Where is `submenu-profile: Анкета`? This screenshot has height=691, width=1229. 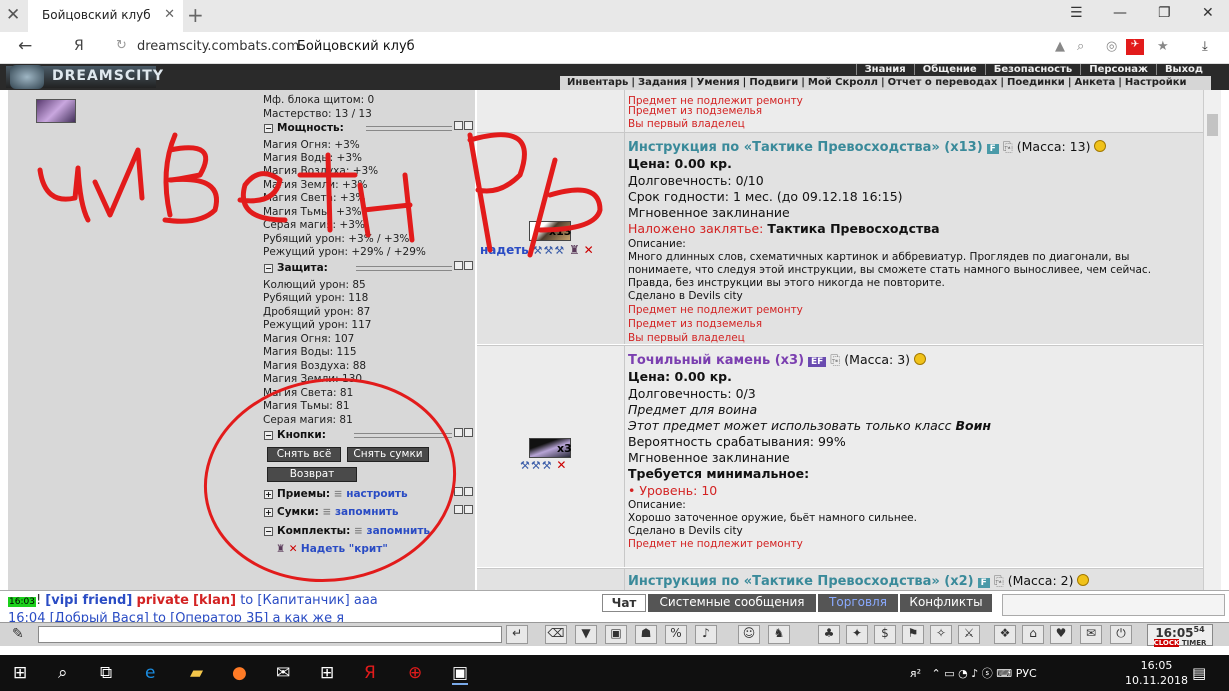 submenu-profile: Анкета is located at coordinates (1094, 82).